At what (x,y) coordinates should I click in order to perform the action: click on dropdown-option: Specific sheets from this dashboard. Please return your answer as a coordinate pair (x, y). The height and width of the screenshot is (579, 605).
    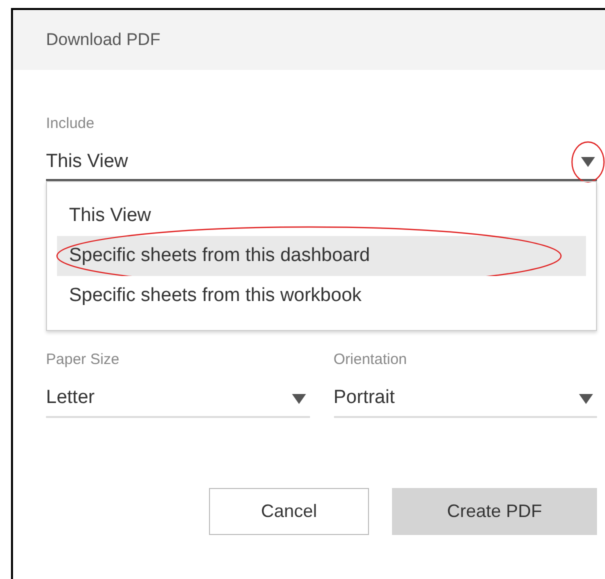
    Looking at the image, I should click on (321, 256).